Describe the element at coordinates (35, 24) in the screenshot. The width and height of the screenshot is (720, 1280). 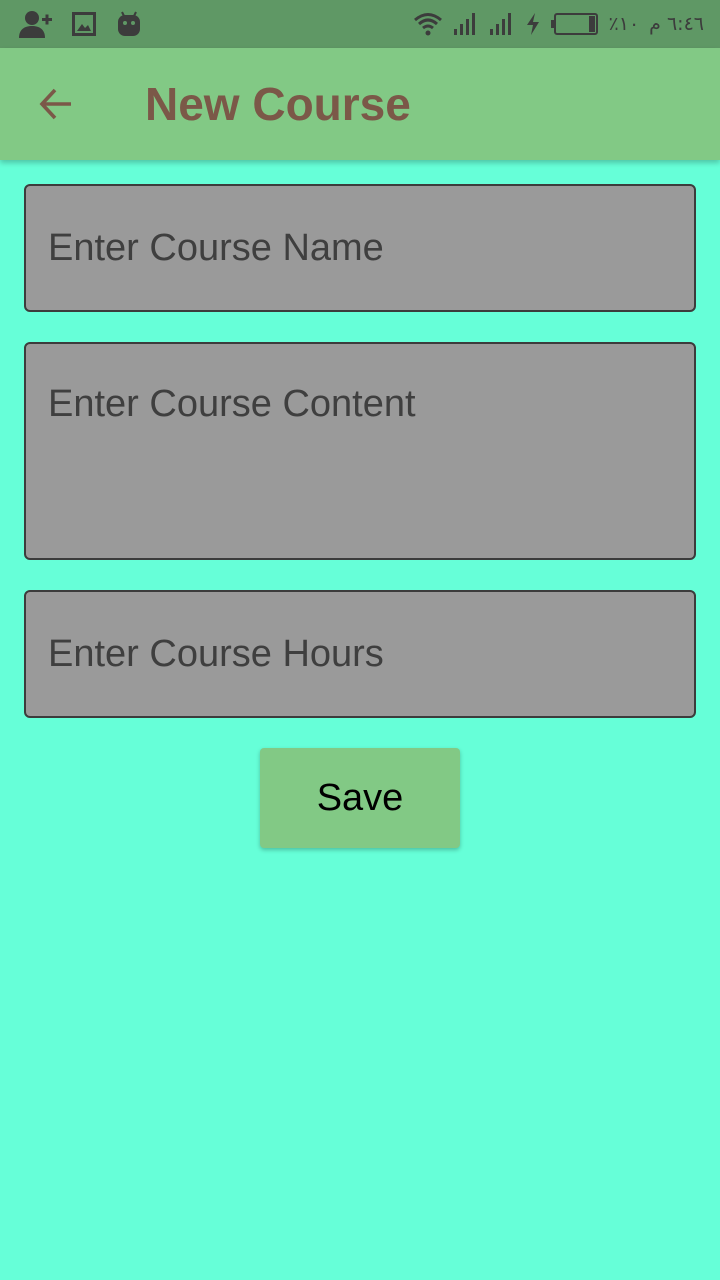
I see `add-user-icon` at that location.